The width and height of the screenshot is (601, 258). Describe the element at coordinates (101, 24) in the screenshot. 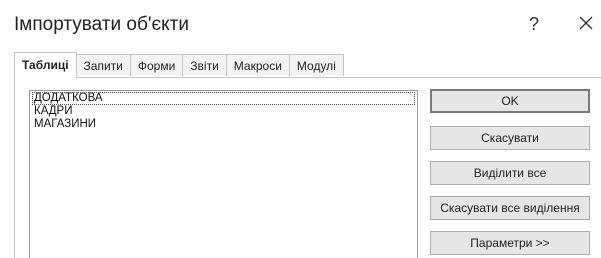

I see `dialog-title: Імпортувати об'єкти` at that location.